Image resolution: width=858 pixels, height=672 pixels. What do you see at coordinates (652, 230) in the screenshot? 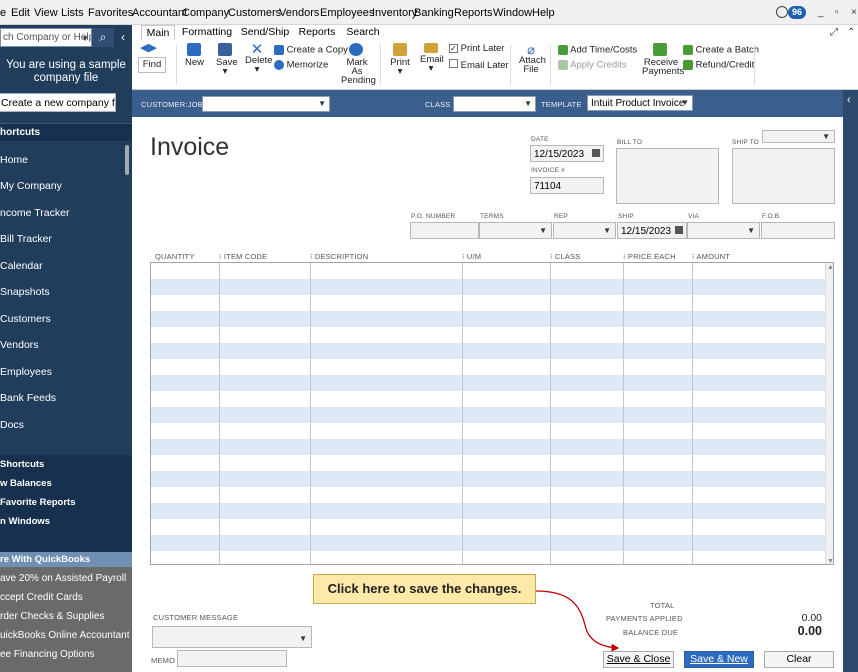
I see `ship-date-field: 12/15/2023` at bounding box center [652, 230].